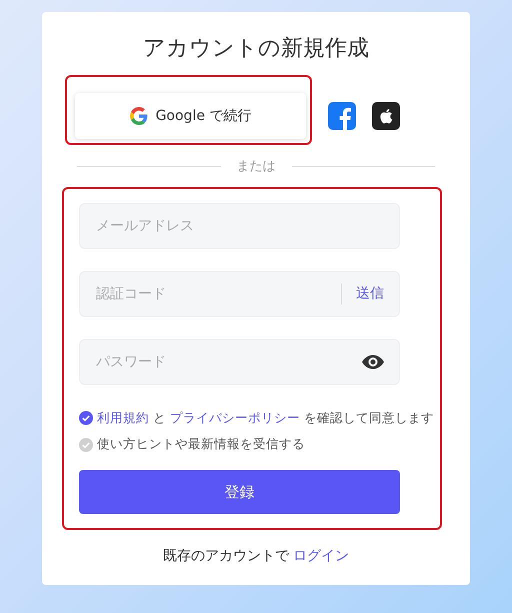 The width and height of the screenshot is (512, 613). I want to click on policy-link: 利用規約, so click(123, 417).